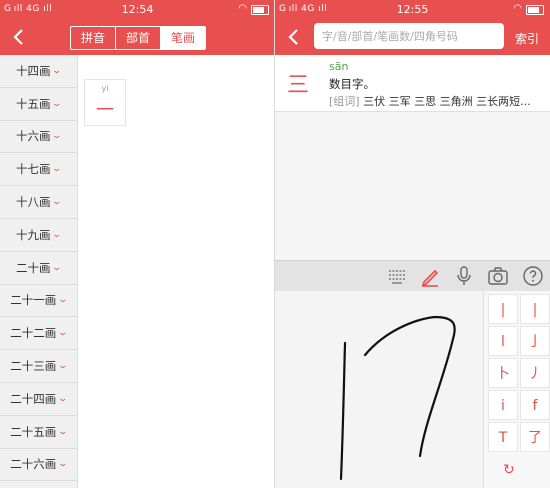  Describe the element at coordinates (503, 341) in the screenshot. I see `candidate-character: l` at that location.